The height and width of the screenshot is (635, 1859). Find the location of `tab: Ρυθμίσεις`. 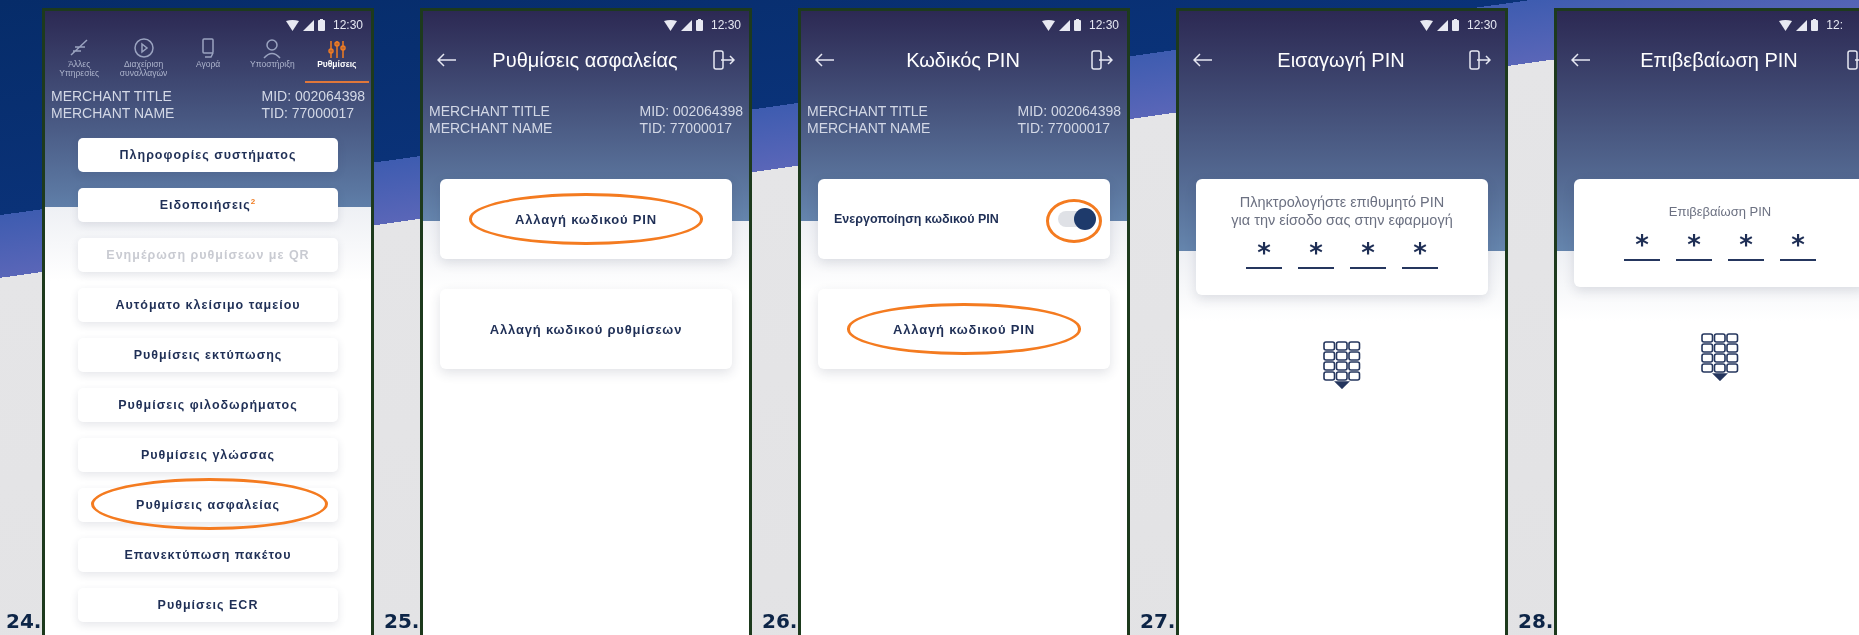

tab: Ρυθμίσεις is located at coordinates (337, 60).